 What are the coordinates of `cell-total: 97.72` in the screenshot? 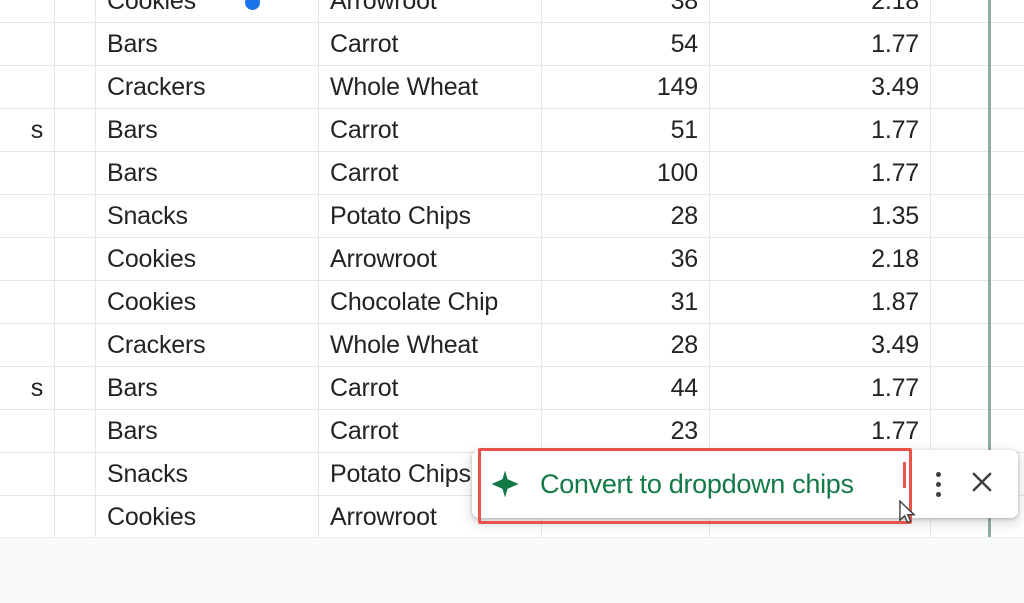 It's located at (977, 345).